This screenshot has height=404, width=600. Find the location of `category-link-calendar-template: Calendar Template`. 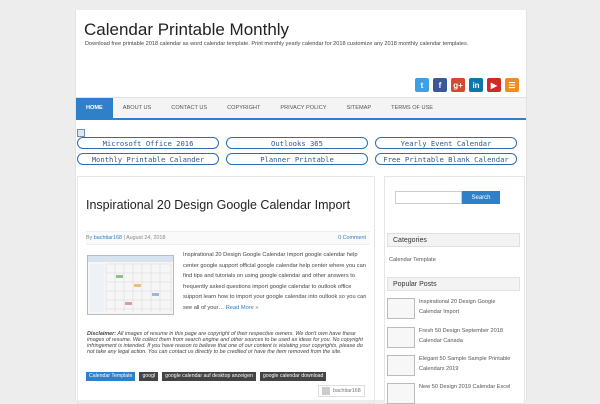

category-link-calendar-template: Calendar Template is located at coordinates (412, 260).